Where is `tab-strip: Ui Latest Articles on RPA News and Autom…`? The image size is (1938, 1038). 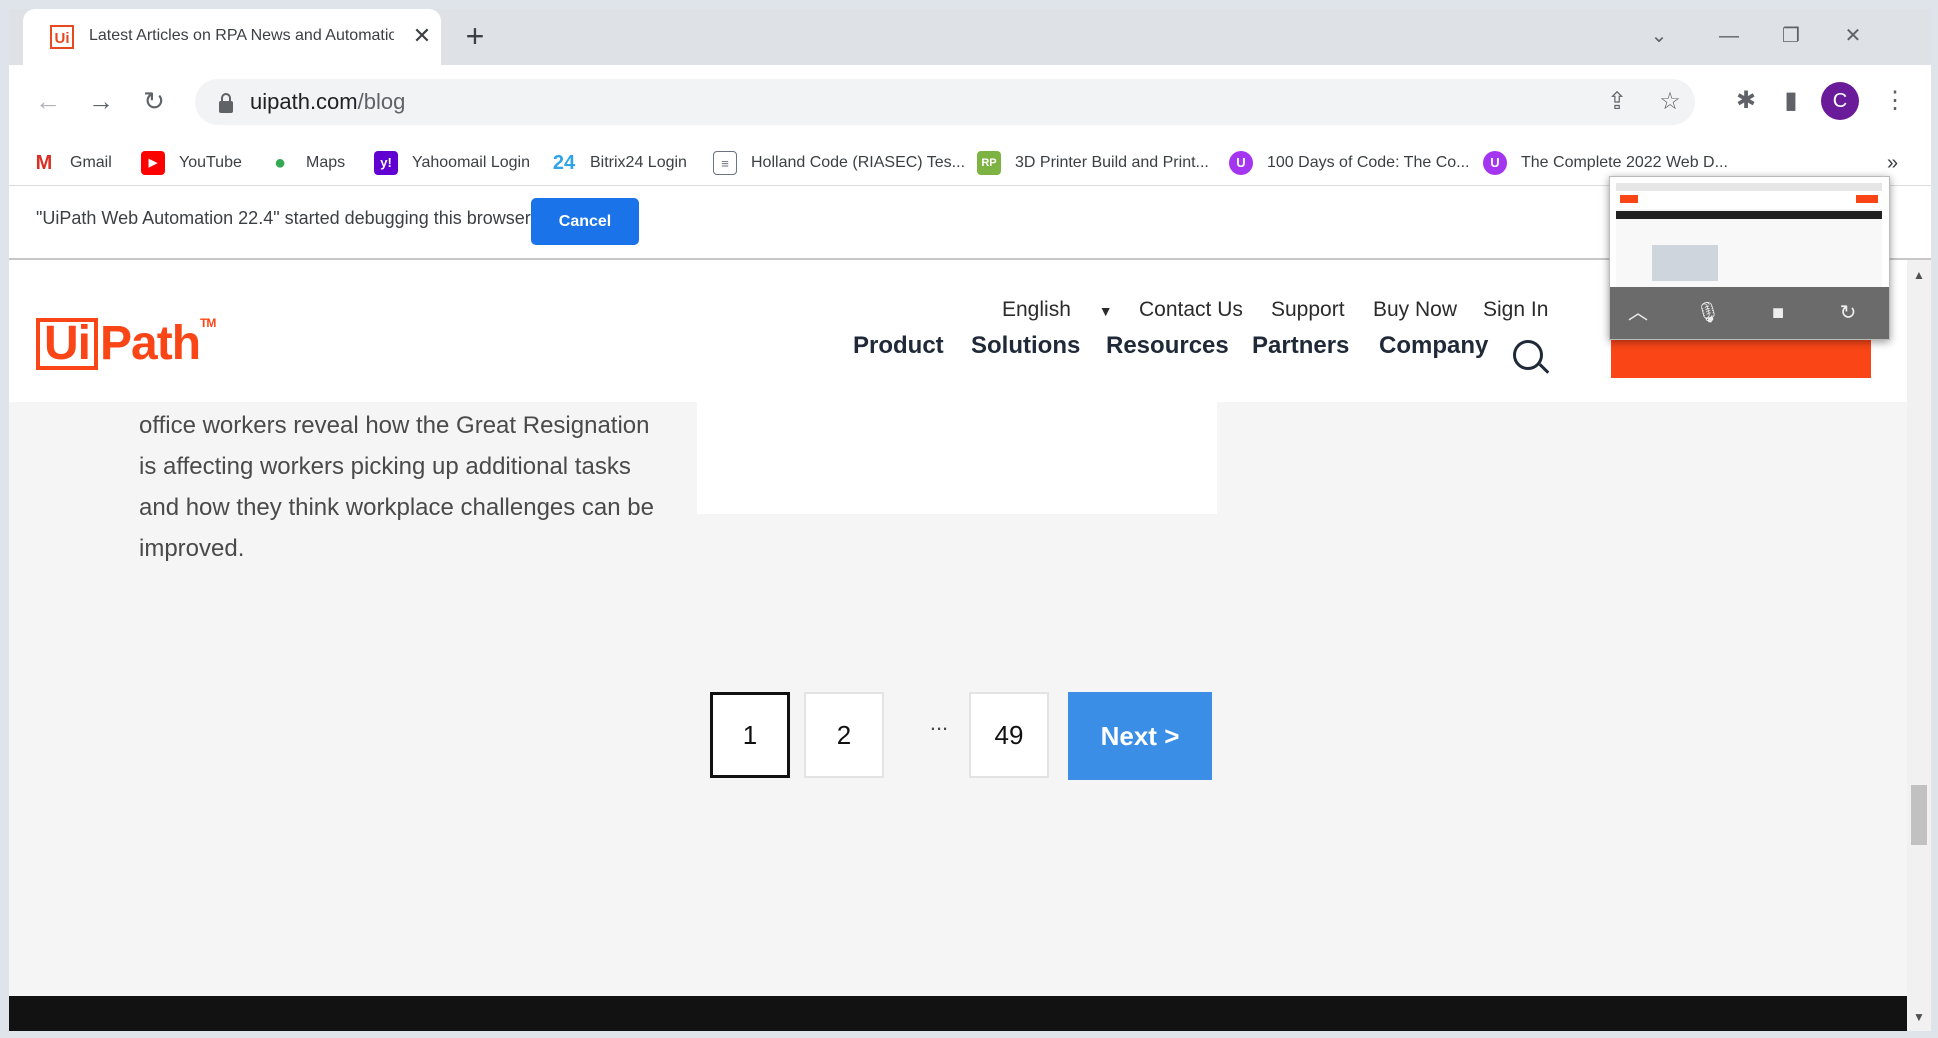 tab-strip: Ui Latest Articles on RPA News and Autom… is located at coordinates (970, 37).